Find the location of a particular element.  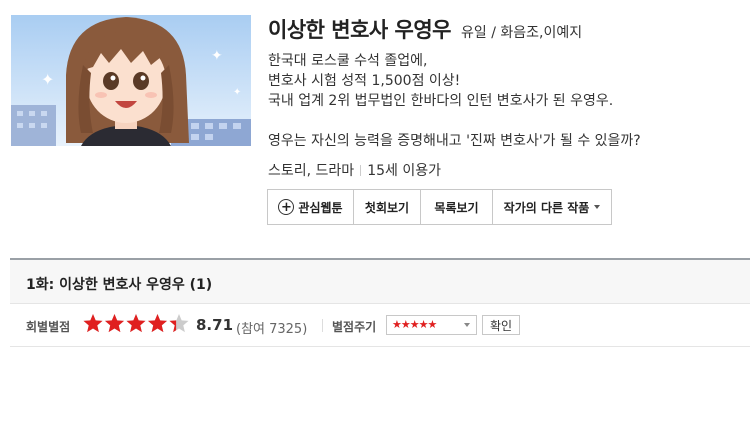

description-line: 국내 업계 2위 법무법인 한바다의 인턴 변호사가 된 우영우. is located at coordinates (441, 101).